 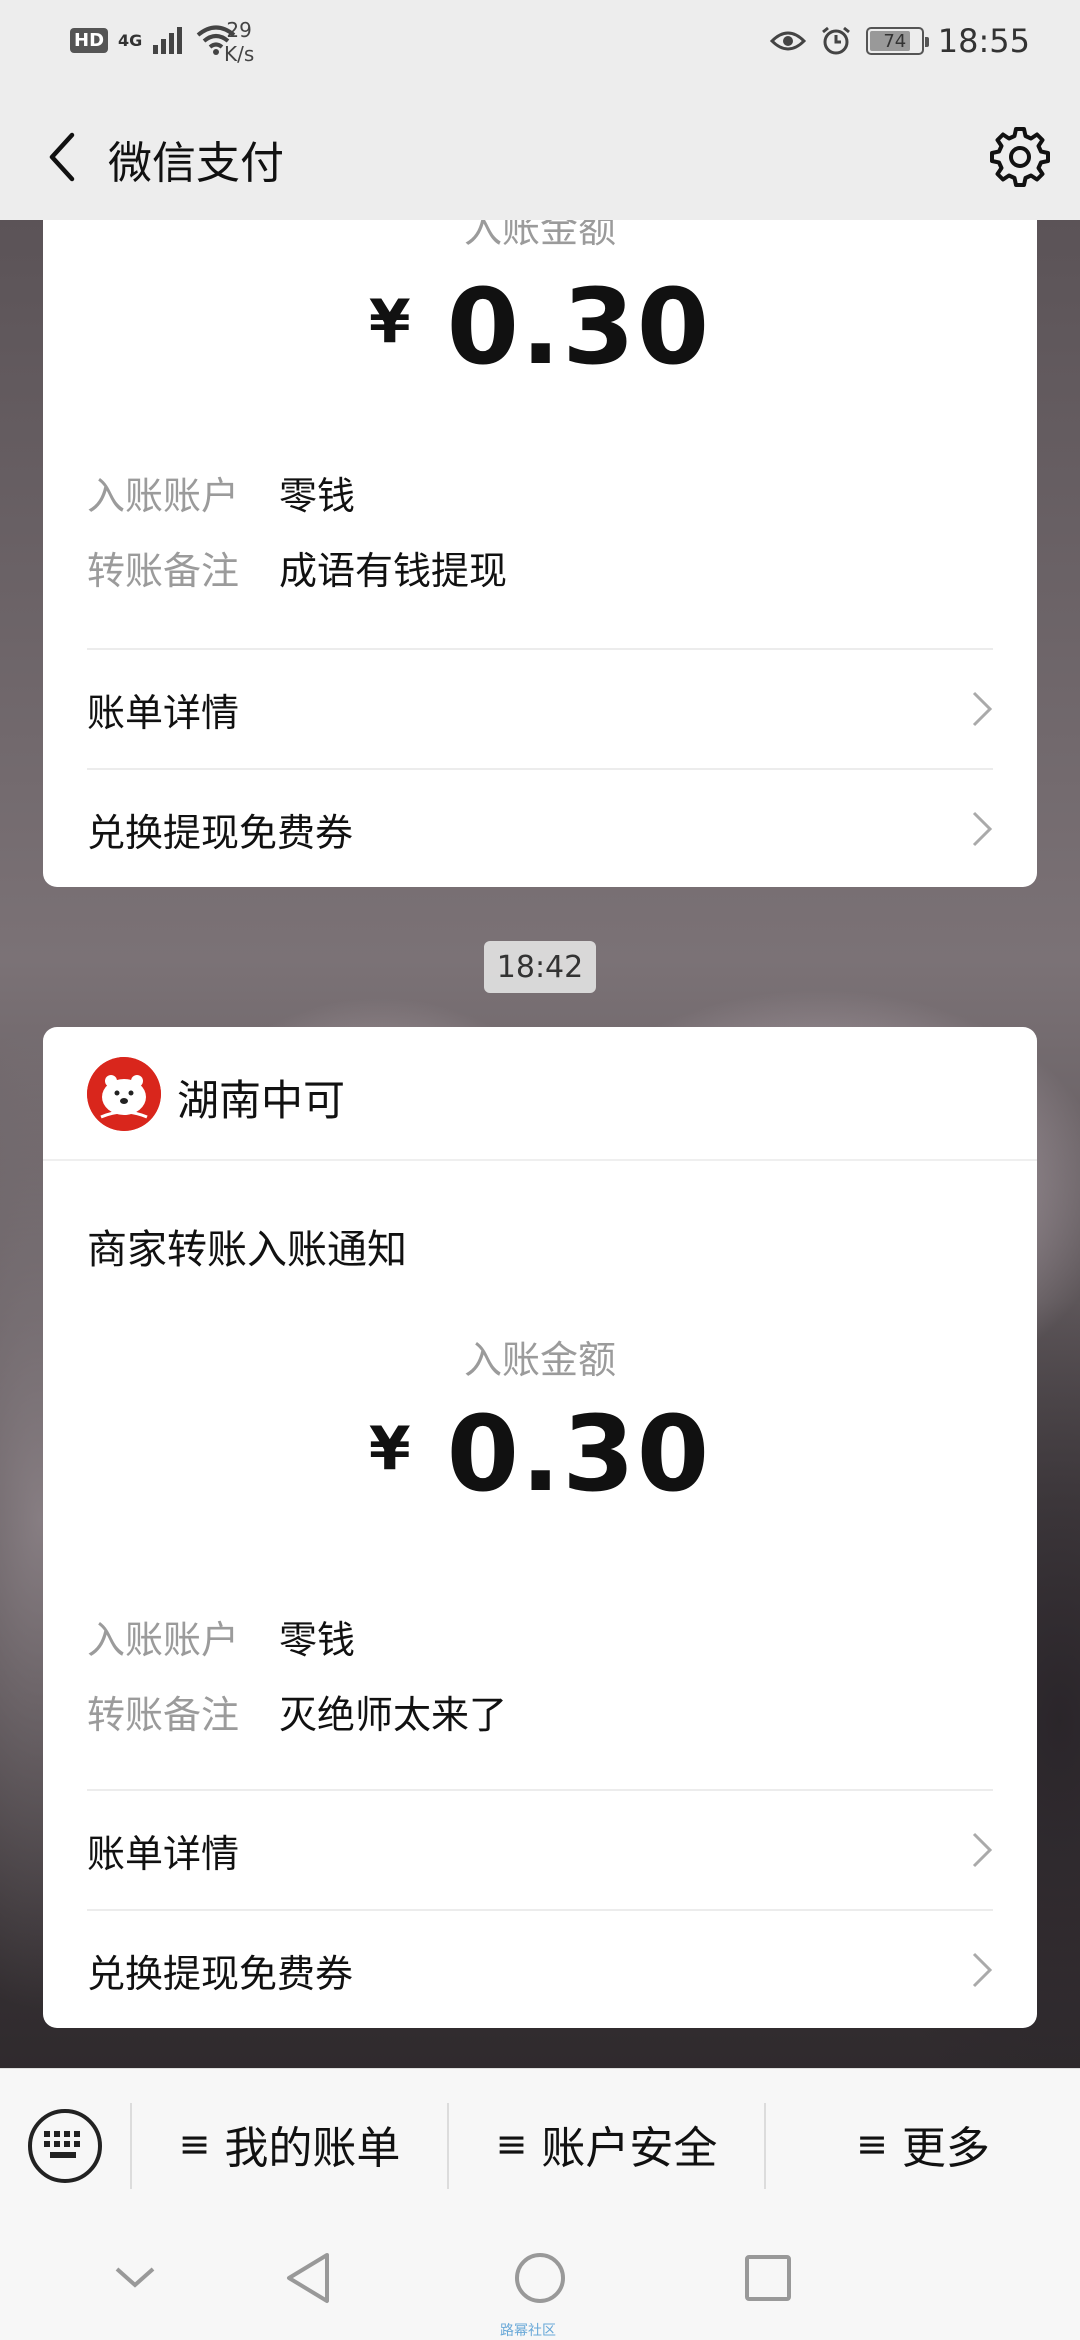 I want to click on bottom-menu: ≡ 我的账单 ≡ 账户安全 ≡ 更多, so click(x=540, y=2143).